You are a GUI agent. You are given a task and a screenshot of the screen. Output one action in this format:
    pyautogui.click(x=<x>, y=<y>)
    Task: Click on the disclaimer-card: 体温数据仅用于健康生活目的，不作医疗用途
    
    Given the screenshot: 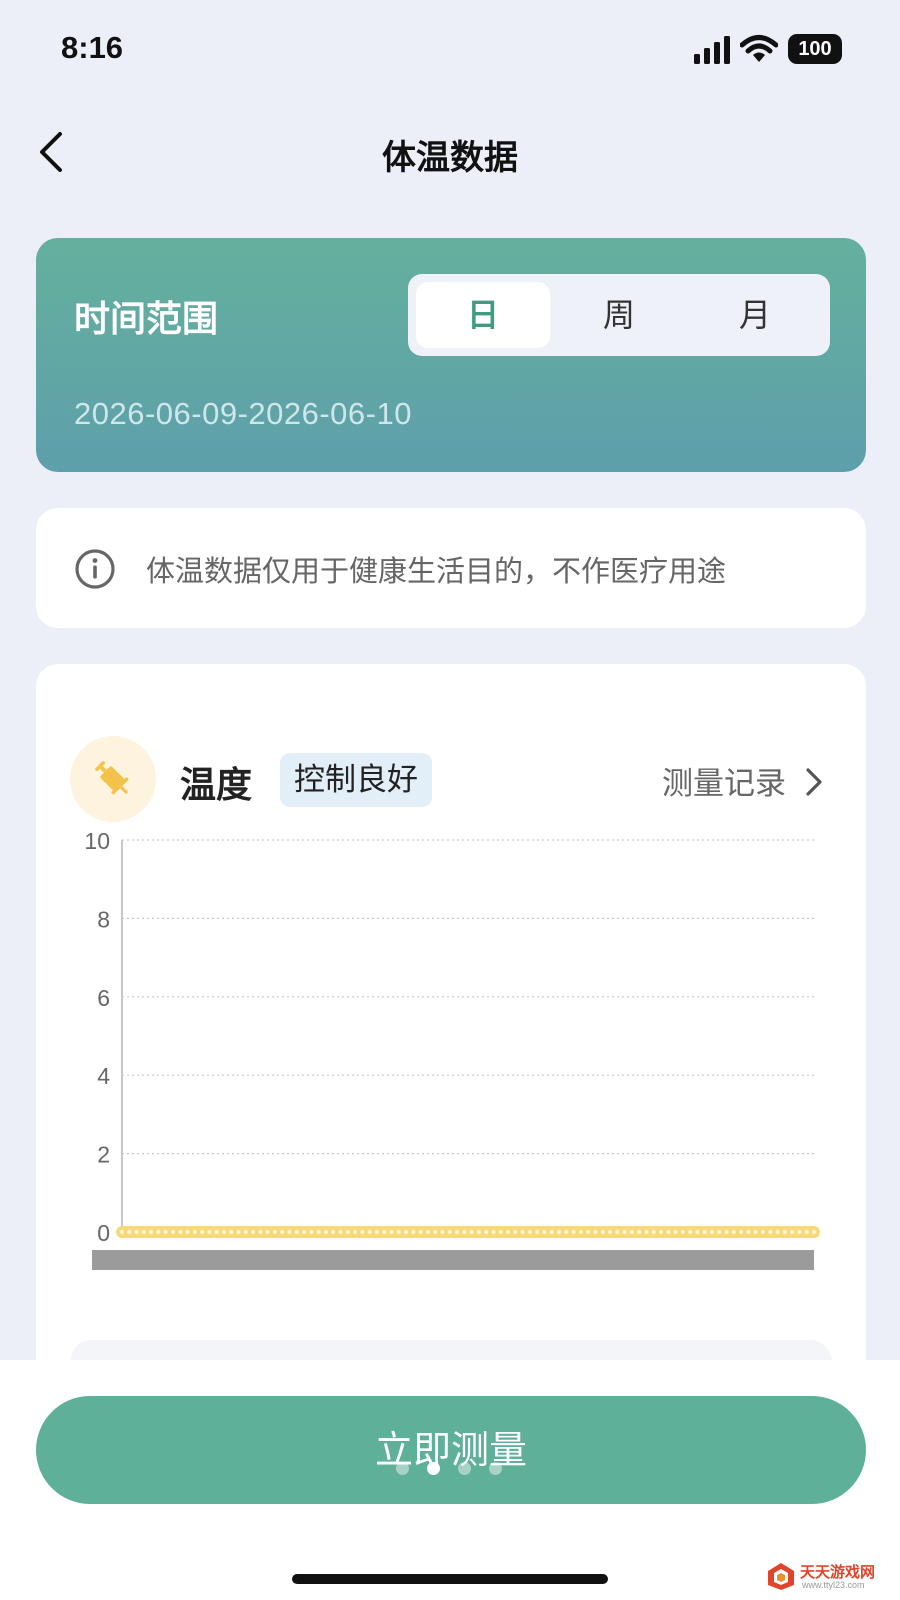 What is the action you would take?
    pyautogui.click(x=451, y=568)
    